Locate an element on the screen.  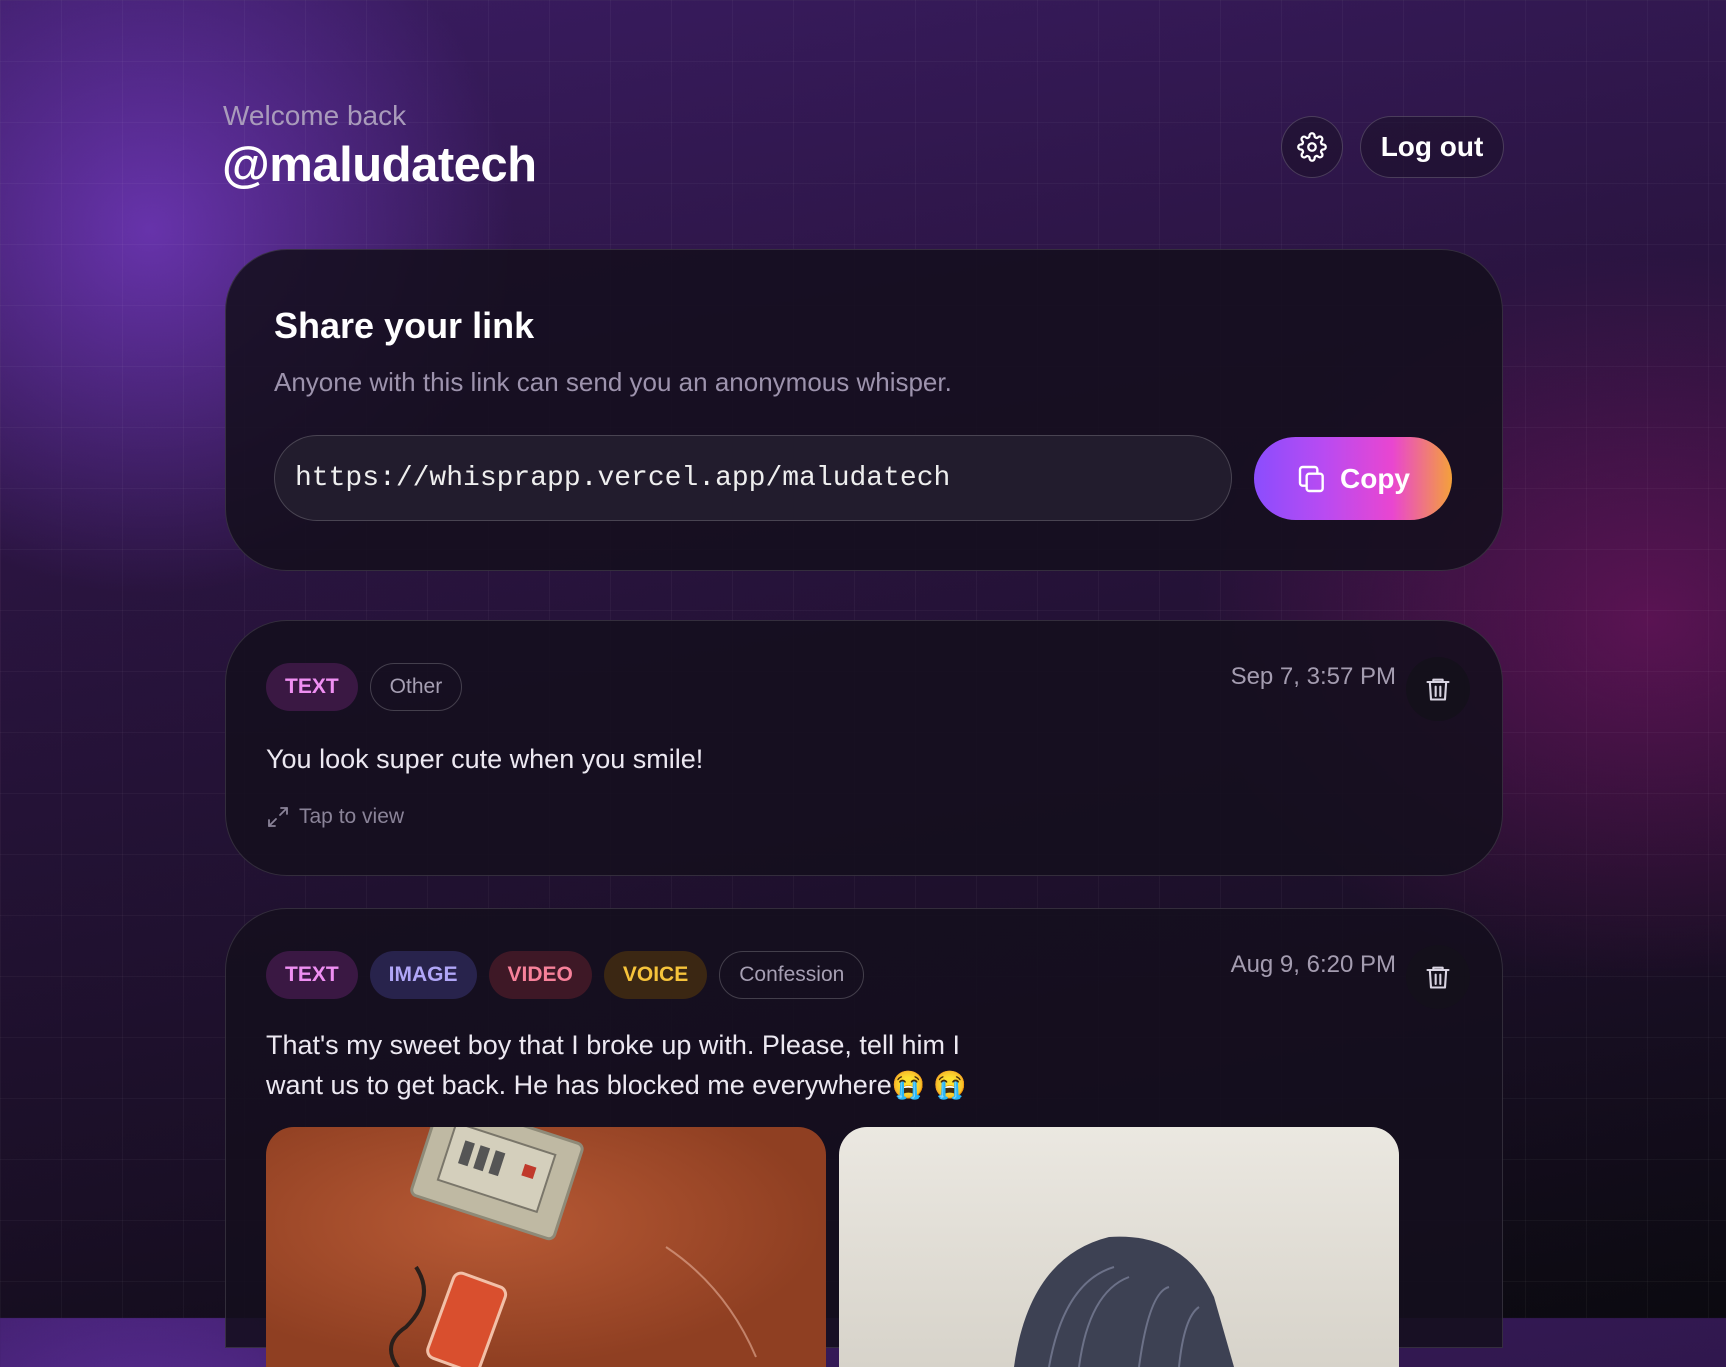
fusebox-photo is located at coordinates (573, 1247).